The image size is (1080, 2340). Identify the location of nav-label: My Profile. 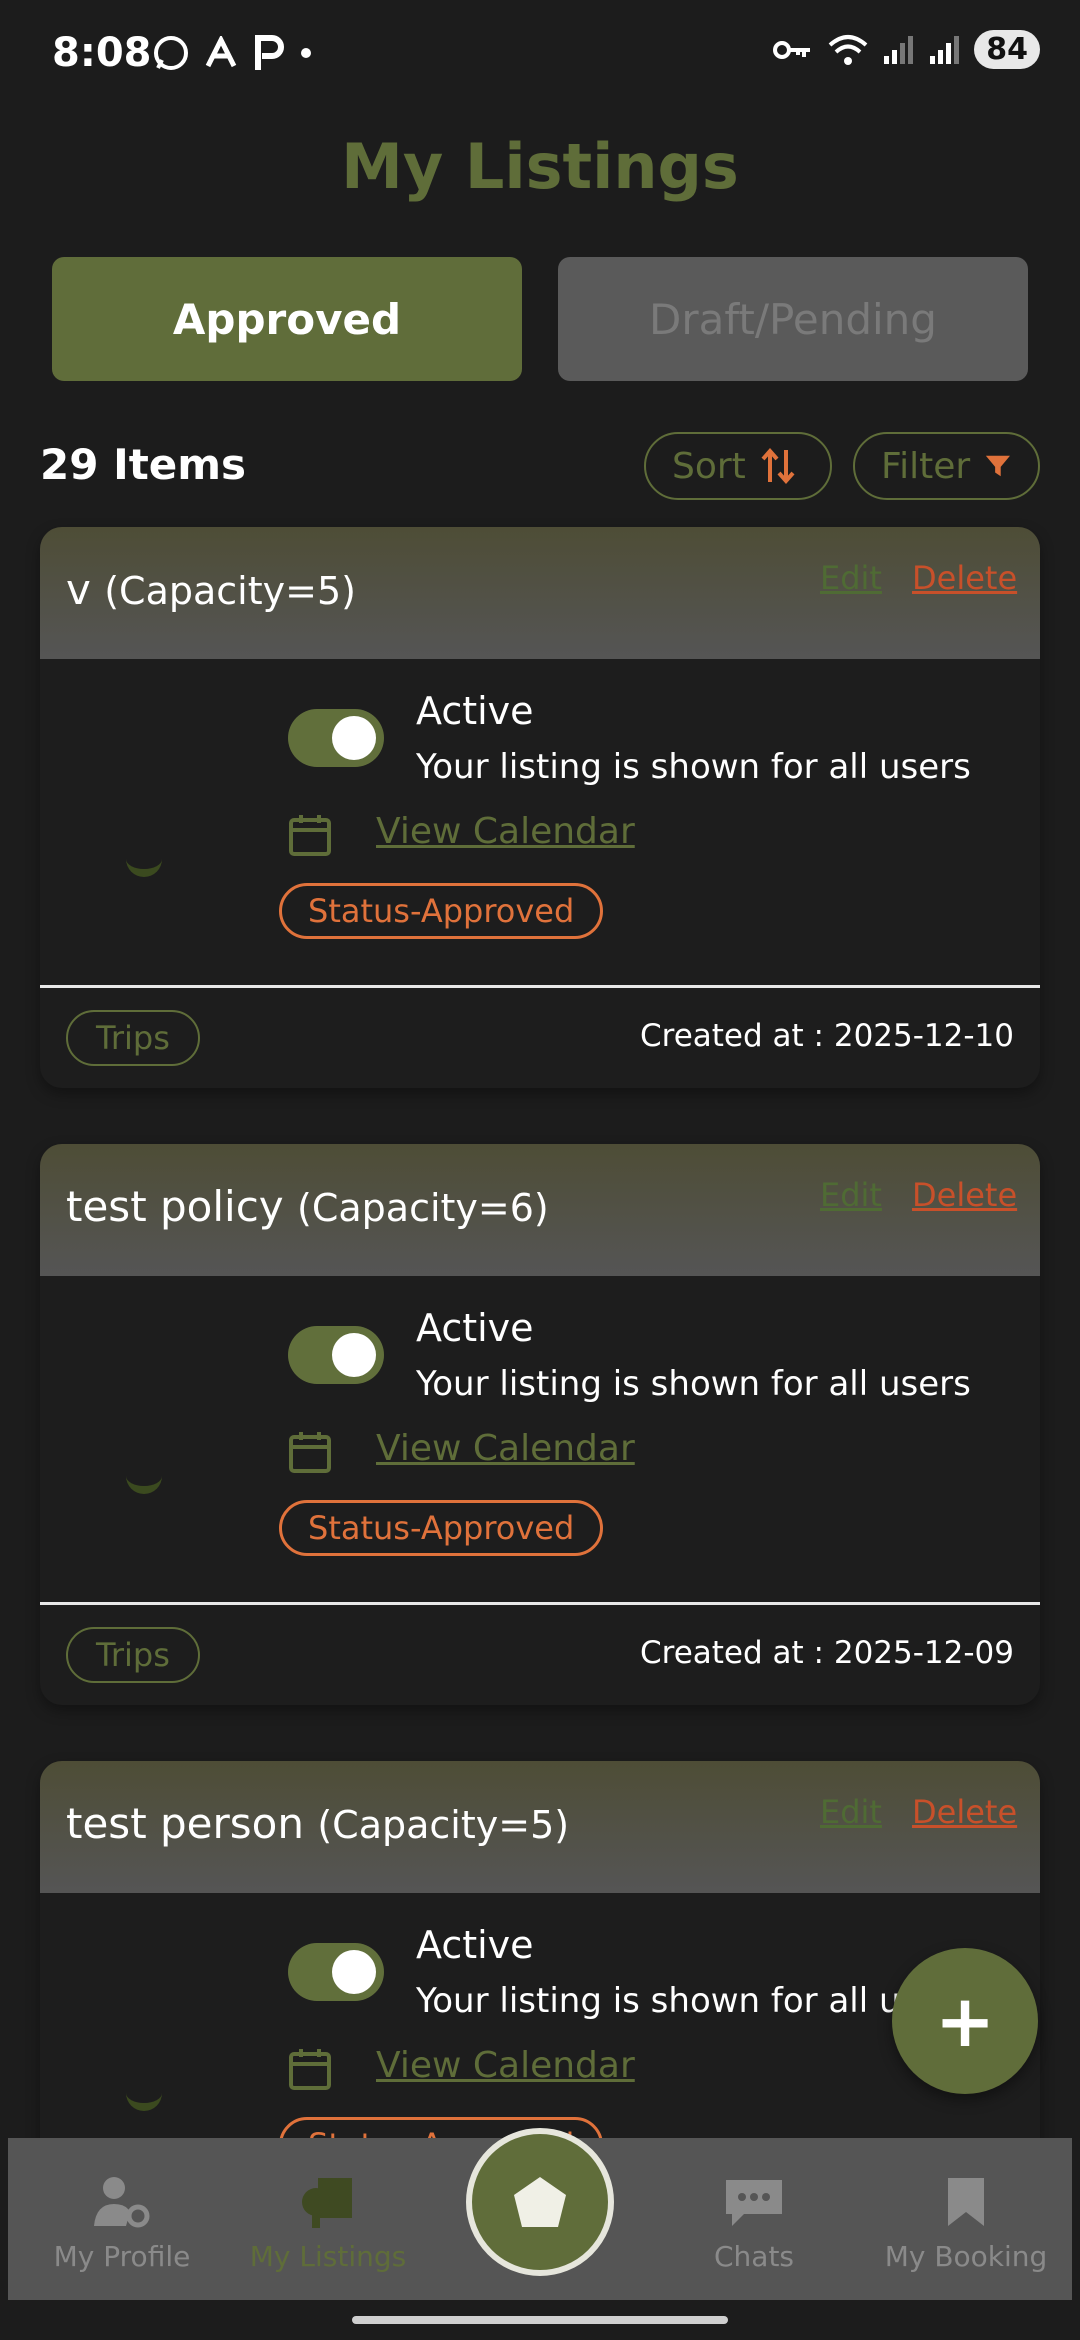
(122, 2256).